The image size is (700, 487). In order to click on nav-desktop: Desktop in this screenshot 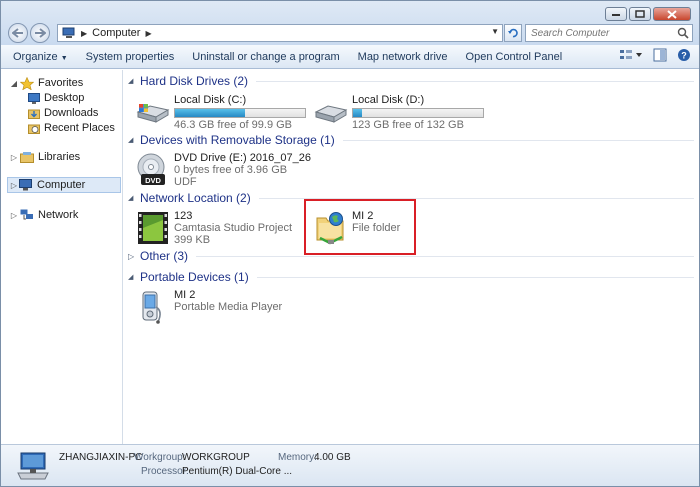, I will do `click(56, 98)`.